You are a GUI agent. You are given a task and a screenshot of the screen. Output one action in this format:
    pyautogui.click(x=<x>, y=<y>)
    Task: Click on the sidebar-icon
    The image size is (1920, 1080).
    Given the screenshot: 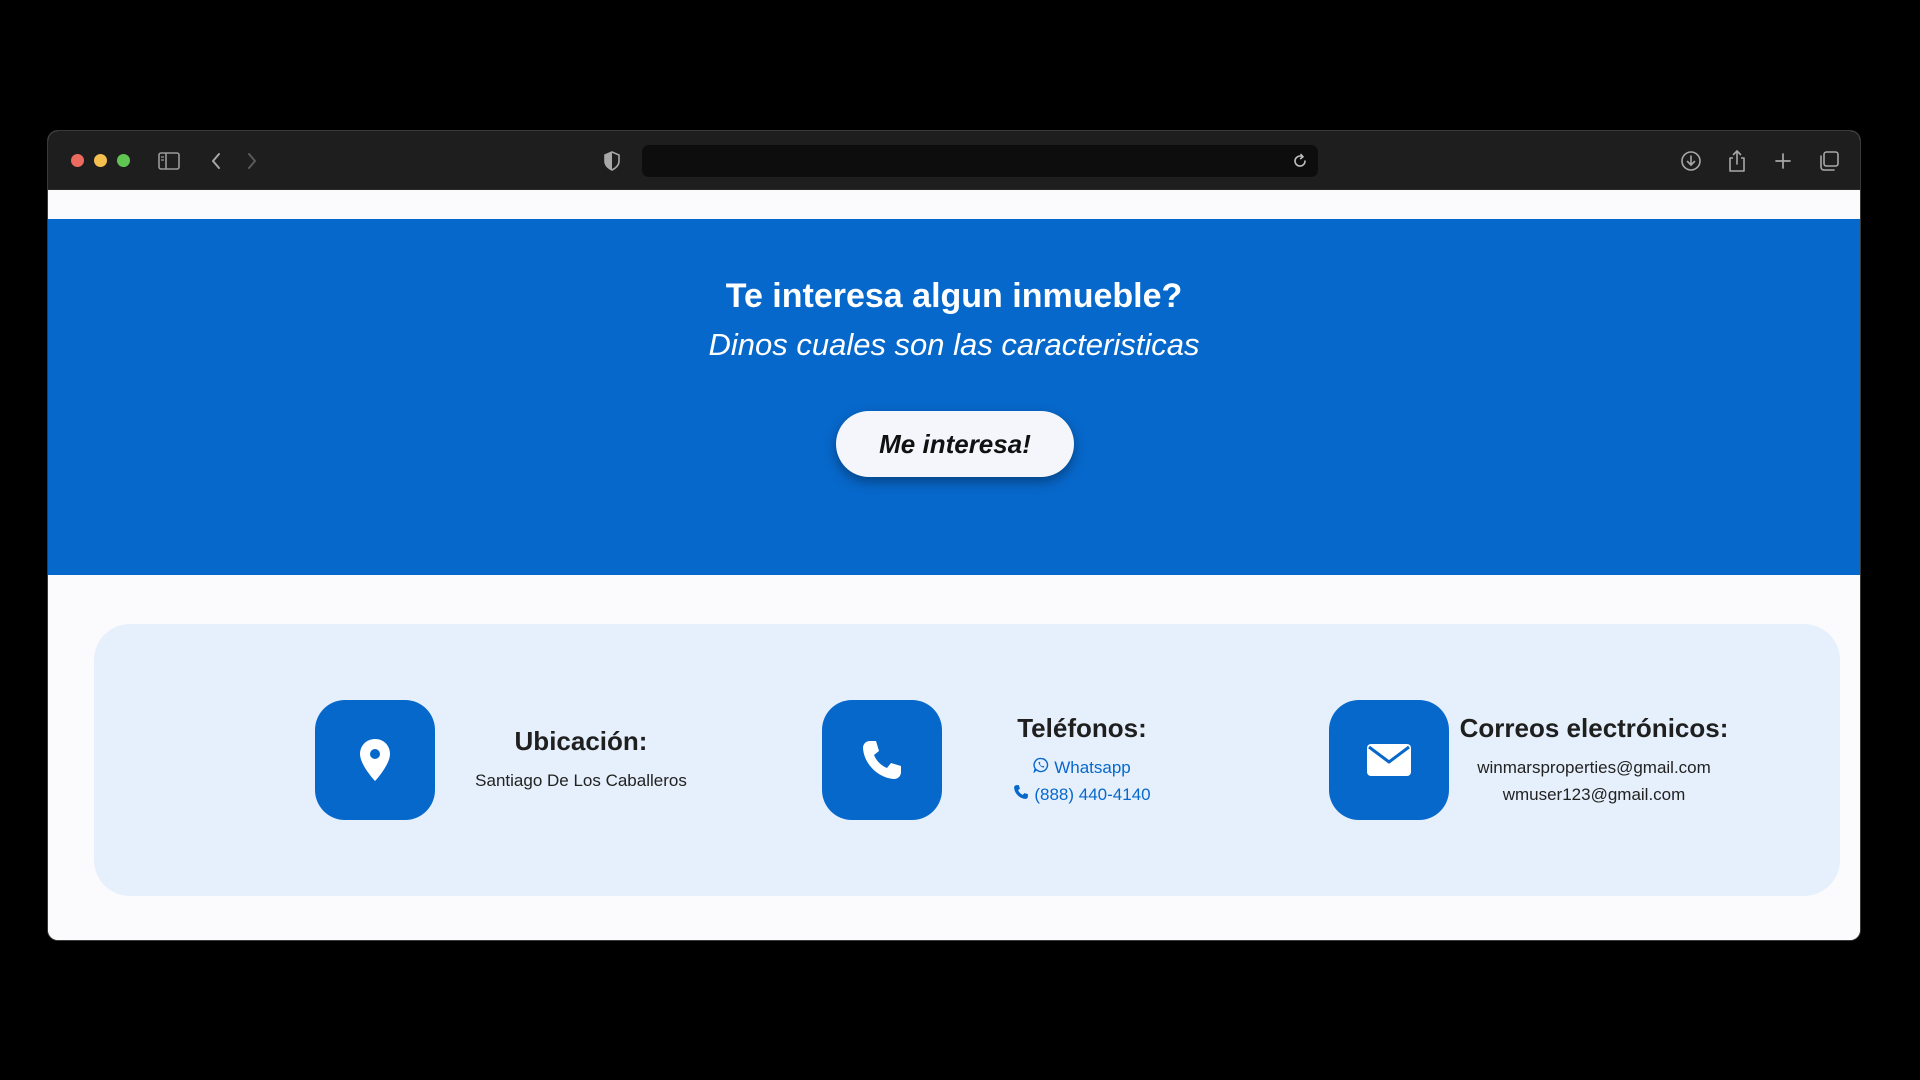 What is the action you would take?
    pyautogui.click(x=169, y=161)
    